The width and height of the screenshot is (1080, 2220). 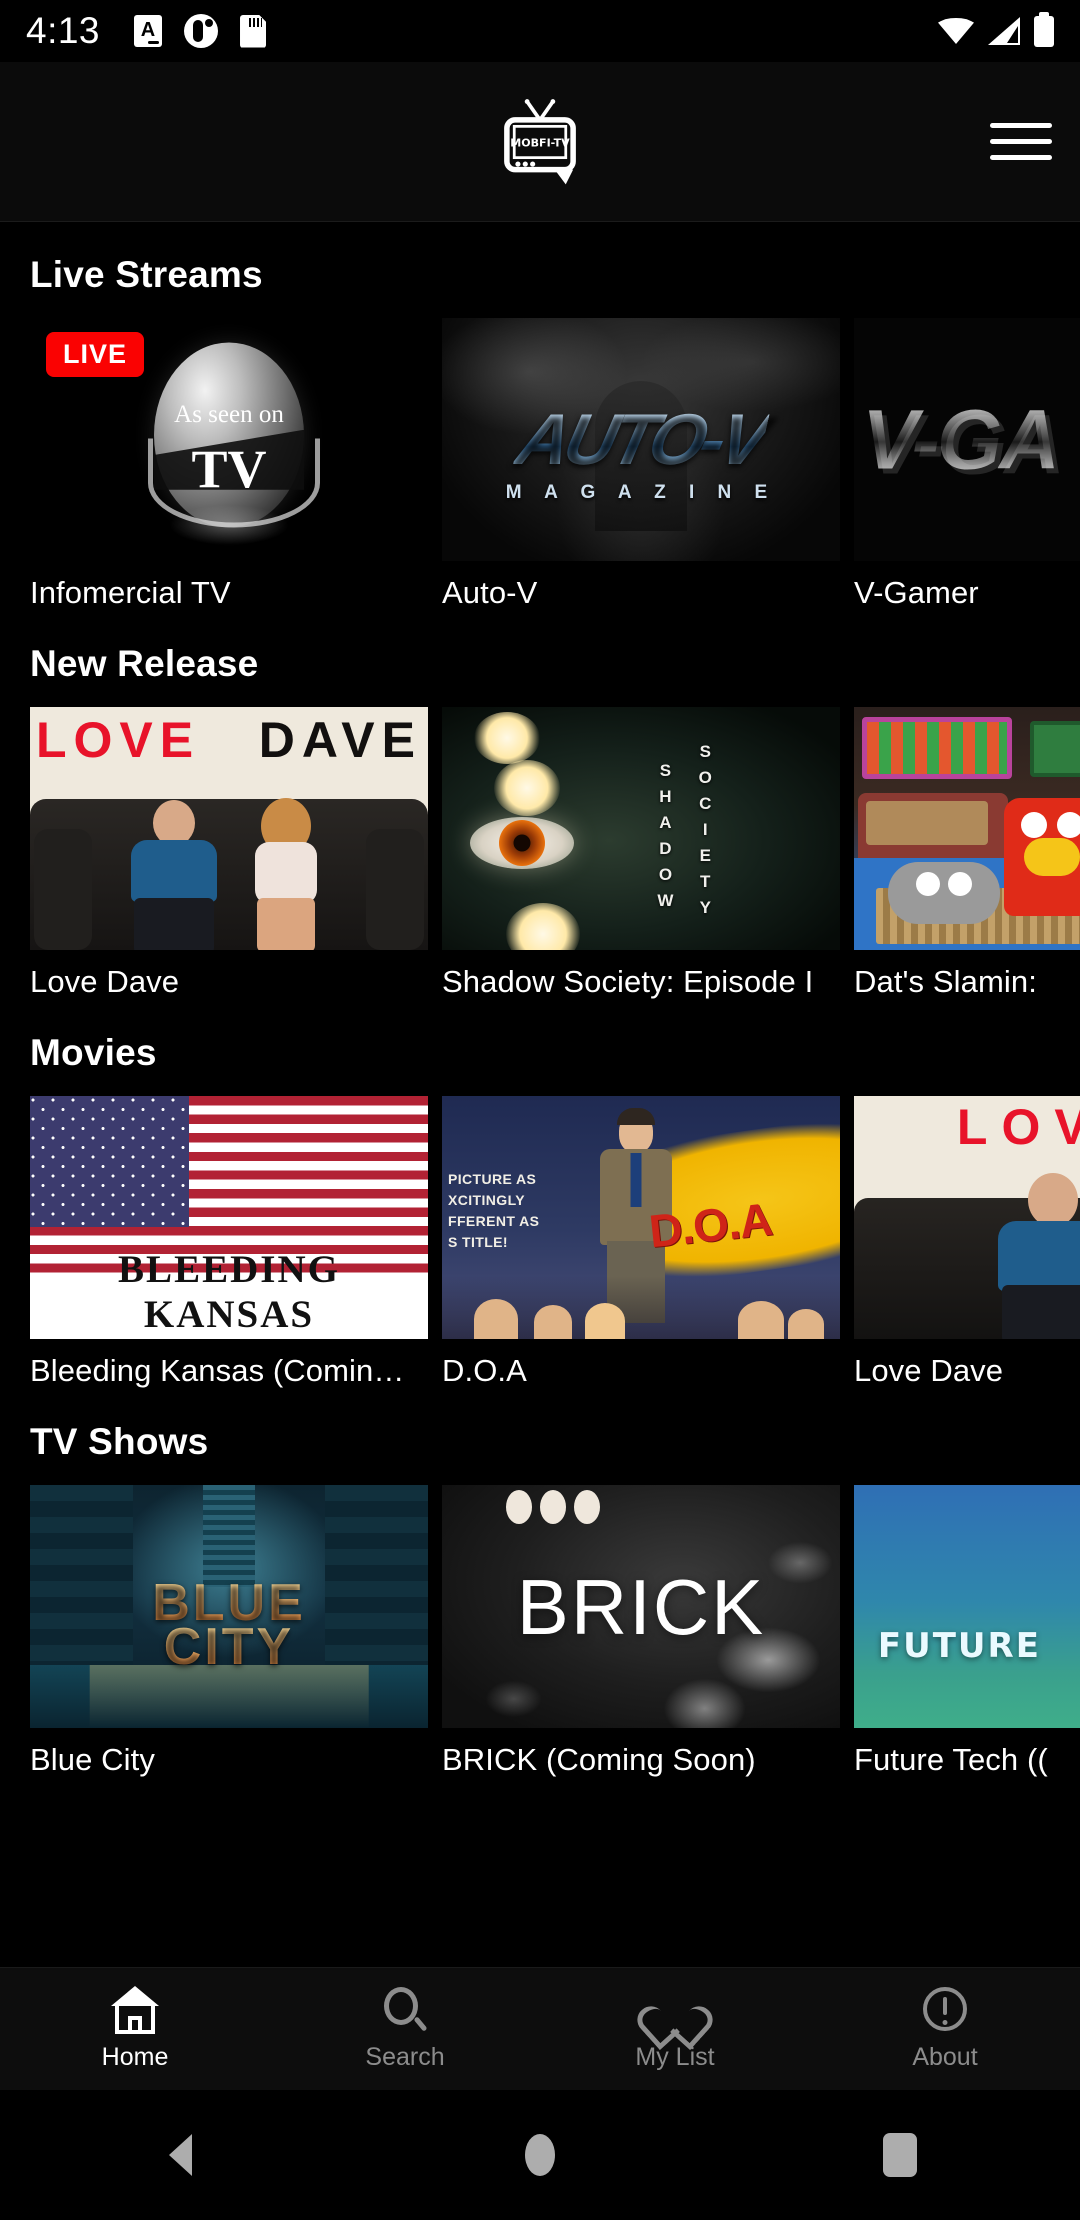 What do you see at coordinates (675, 2029) in the screenshot?
I see `tab-my-list: My List` at bounding box center [675, 2029].